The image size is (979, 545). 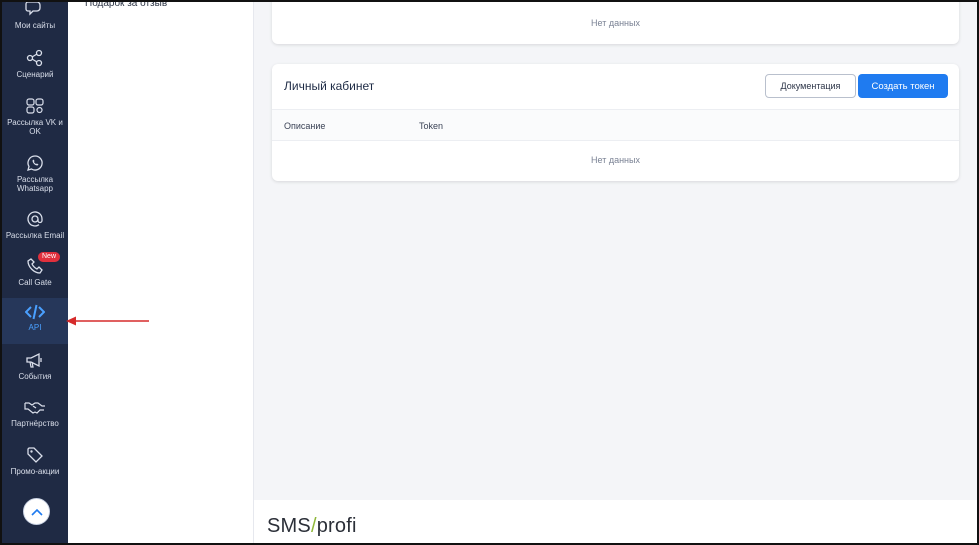 What do you see at coordinates (431, 126) in the screenshot?
I see `column-header-token: Token` at bounding box center [431, 126].